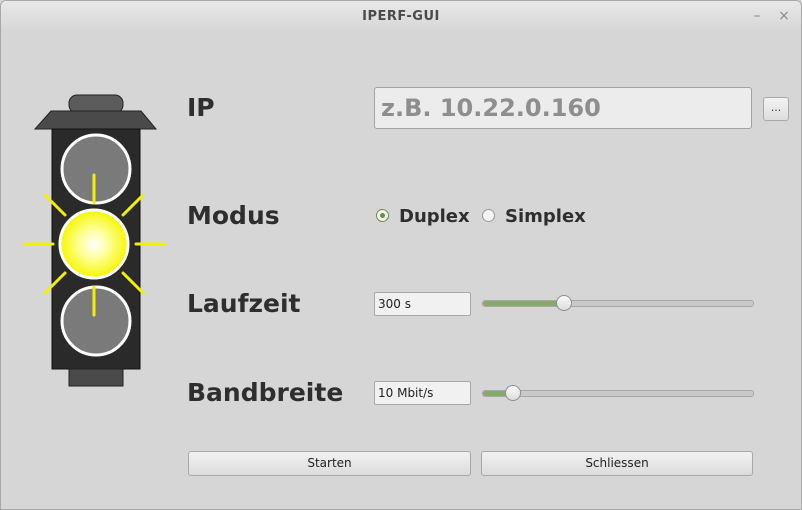  I want to click on bandwidth-slider, so click(618, 393).